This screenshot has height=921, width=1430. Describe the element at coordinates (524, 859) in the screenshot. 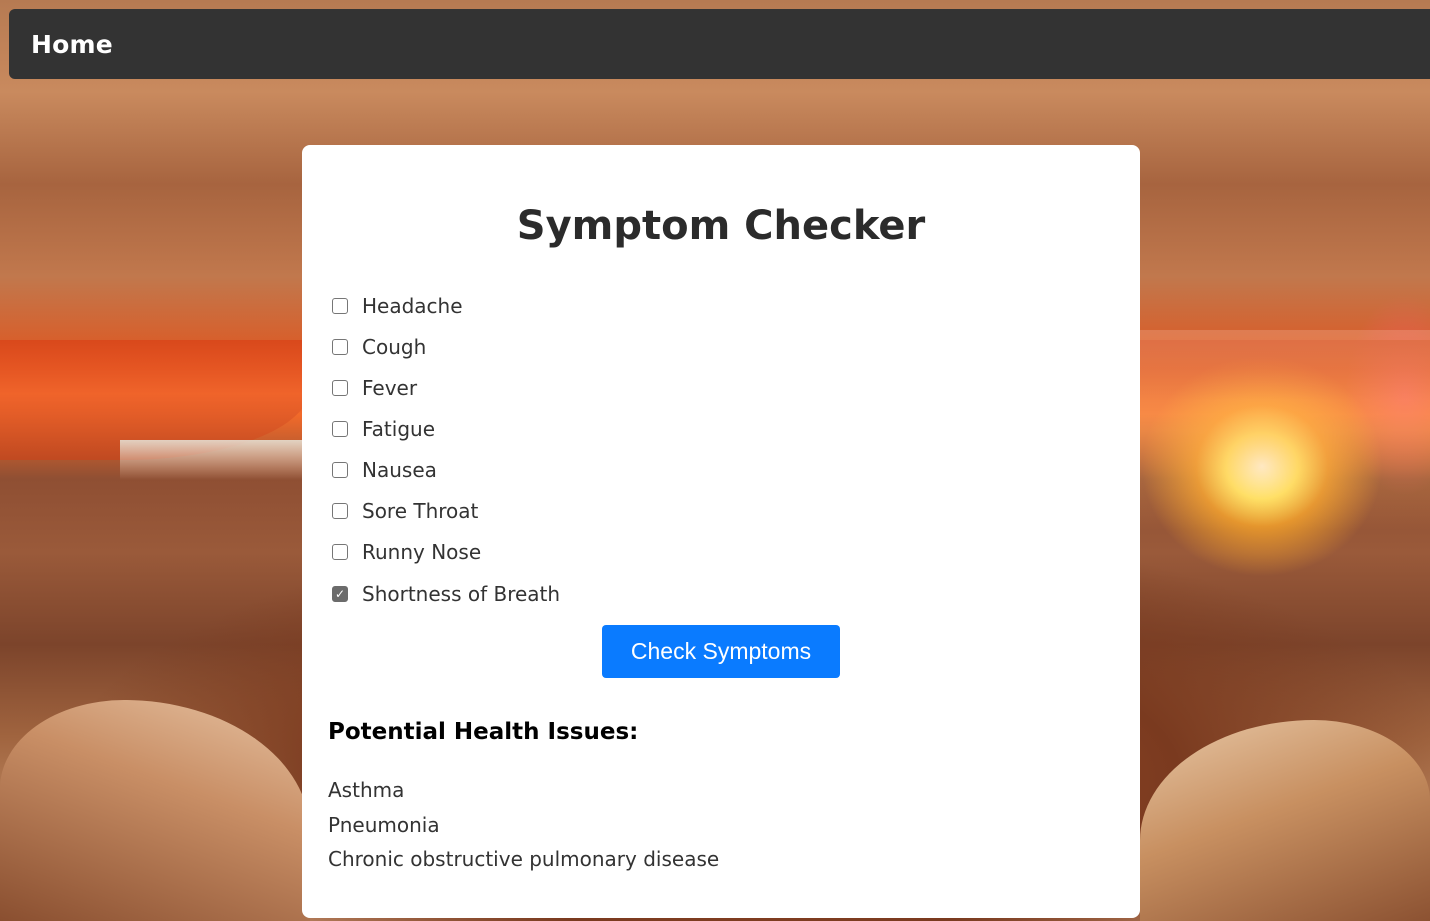

I see `result-item: Chronic obstructive pulmonary disease` at that location.